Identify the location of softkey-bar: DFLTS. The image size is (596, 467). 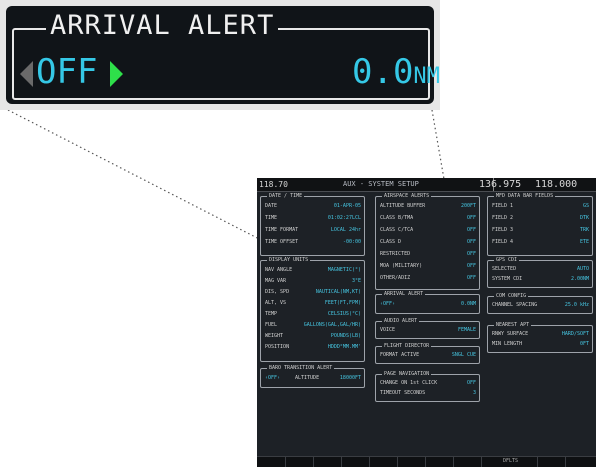
(426, 461).